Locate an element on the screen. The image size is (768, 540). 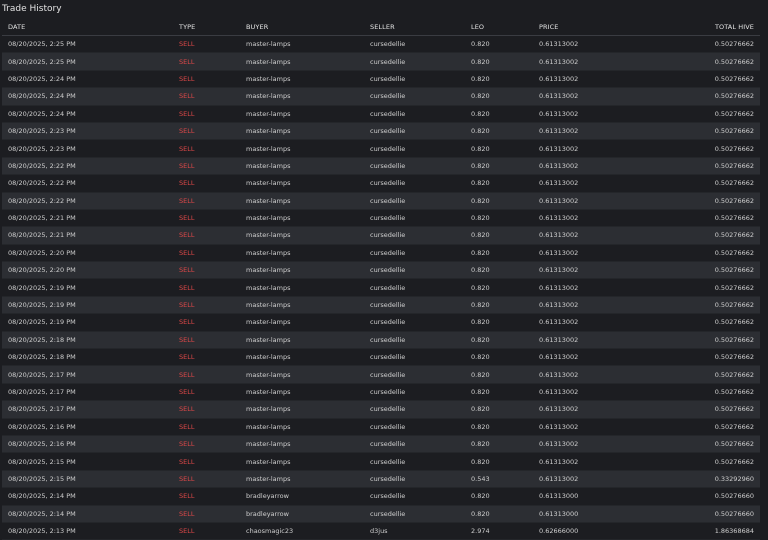
cell-price: 0.61313002 is located at coordinates (593, 235).